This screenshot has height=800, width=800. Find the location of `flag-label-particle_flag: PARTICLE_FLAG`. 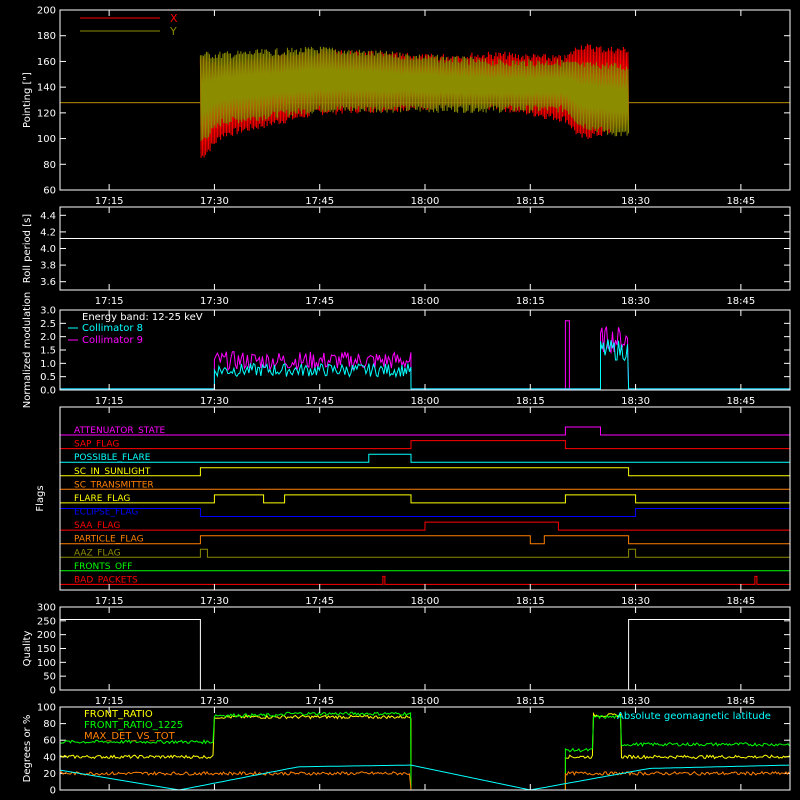

flag-label-particle_flag: PARTICLE_FLAG is located at coordinates (109, 540).